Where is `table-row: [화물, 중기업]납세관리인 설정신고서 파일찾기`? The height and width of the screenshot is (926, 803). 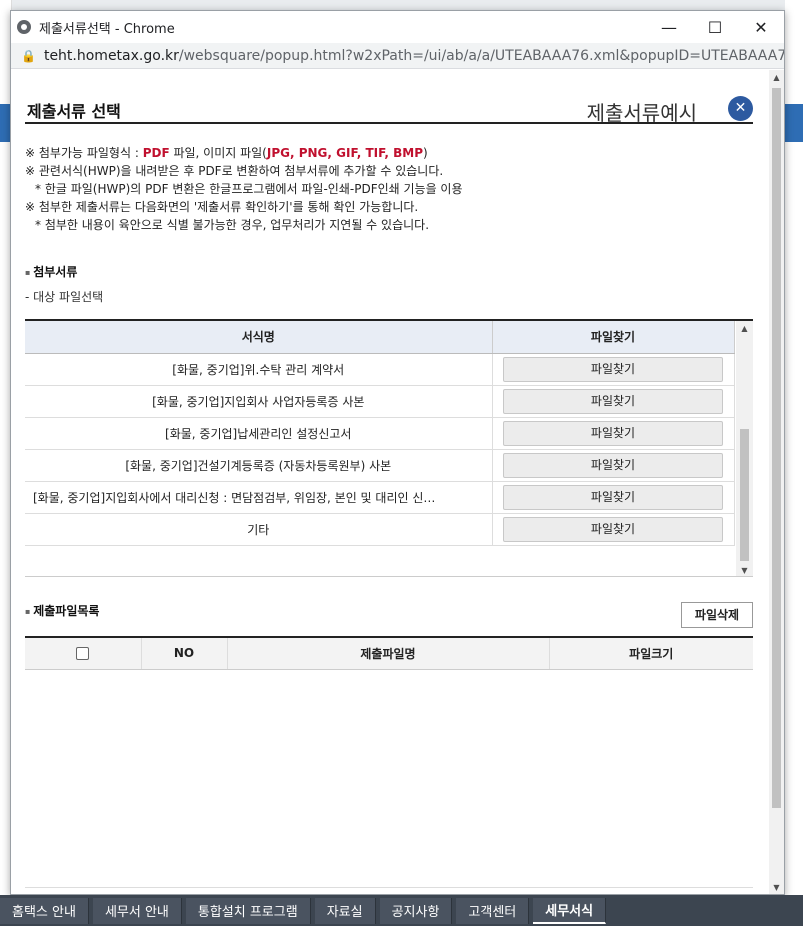 table-row: [화물, 중기업]납세관리인 설정신고서 파일찾기 is located at coordinates (380, 433).